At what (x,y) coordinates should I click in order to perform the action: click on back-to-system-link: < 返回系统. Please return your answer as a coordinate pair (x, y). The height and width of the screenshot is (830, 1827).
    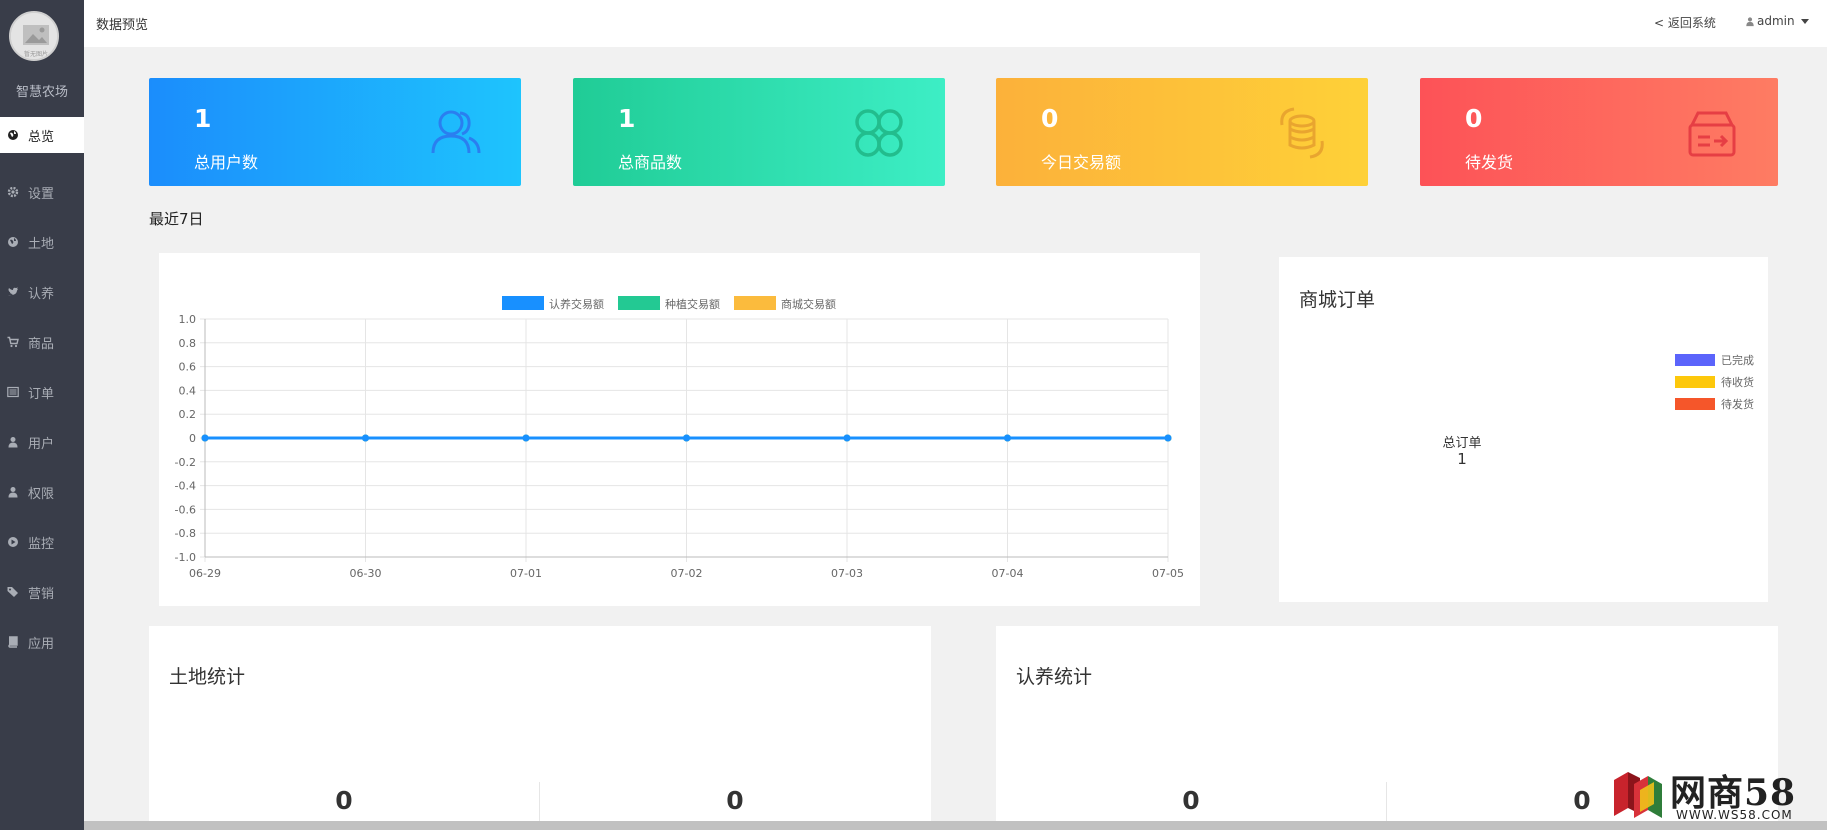
    Looking at the image, I should click on (1685, 22).